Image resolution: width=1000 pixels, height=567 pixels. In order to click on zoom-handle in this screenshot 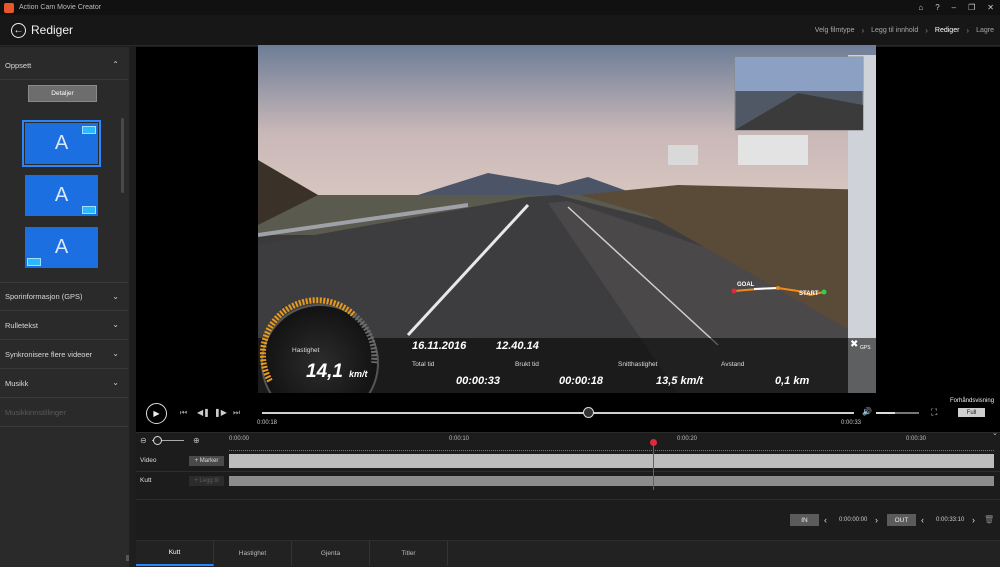, I will do `click(157, 440)`.